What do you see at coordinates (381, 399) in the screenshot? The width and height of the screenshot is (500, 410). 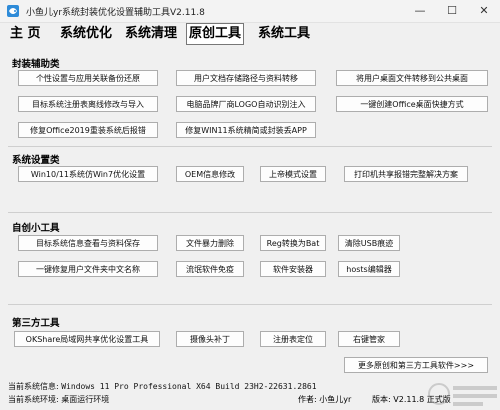 I see `version-label: 版本:` at bounding box center [381, 399].